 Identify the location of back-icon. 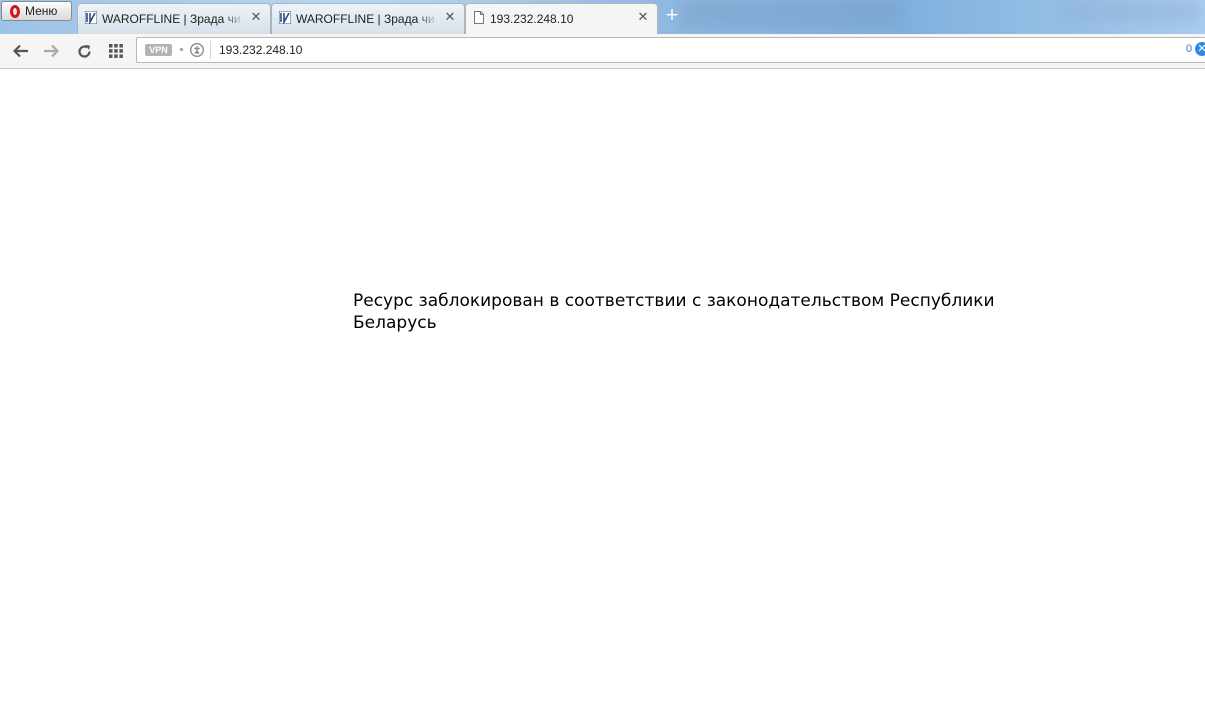
(20, 51).